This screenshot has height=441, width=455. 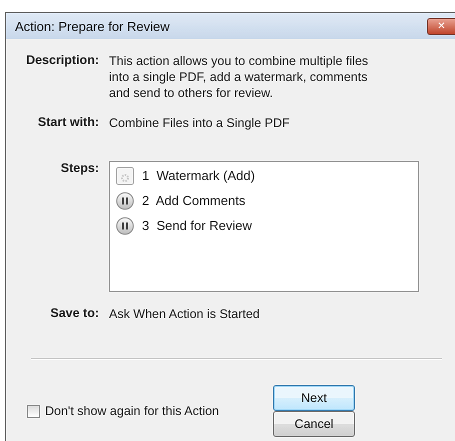 What do you see at coordinates (239, 77) in the screenshot?
I see `description-text: This action allows you to combine multiple files into a single PDF, add a watermark, comments and send to others for review.` at bounding box center [239, 77].